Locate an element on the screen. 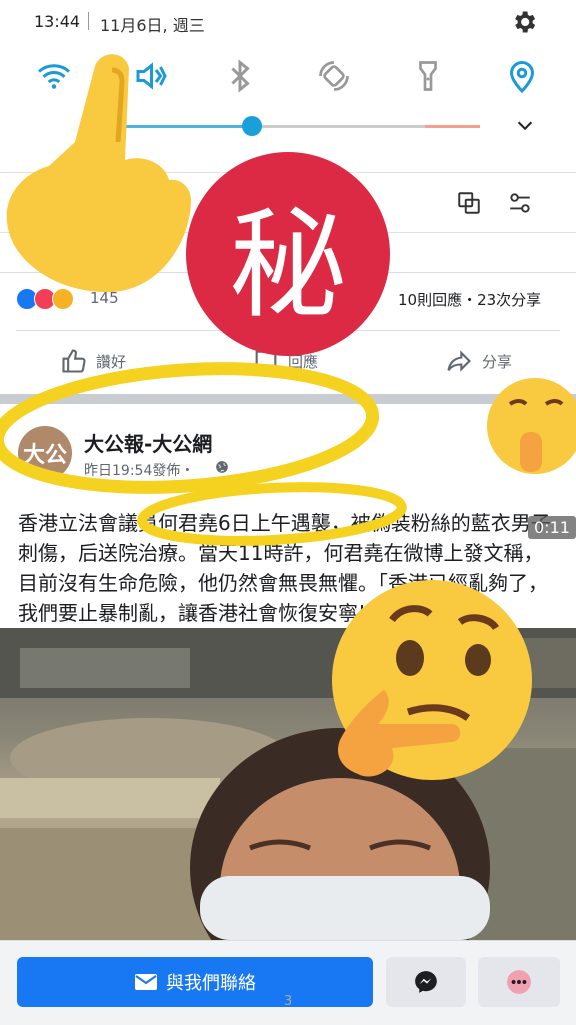  messenger-button is located at coordinates (426, 982).